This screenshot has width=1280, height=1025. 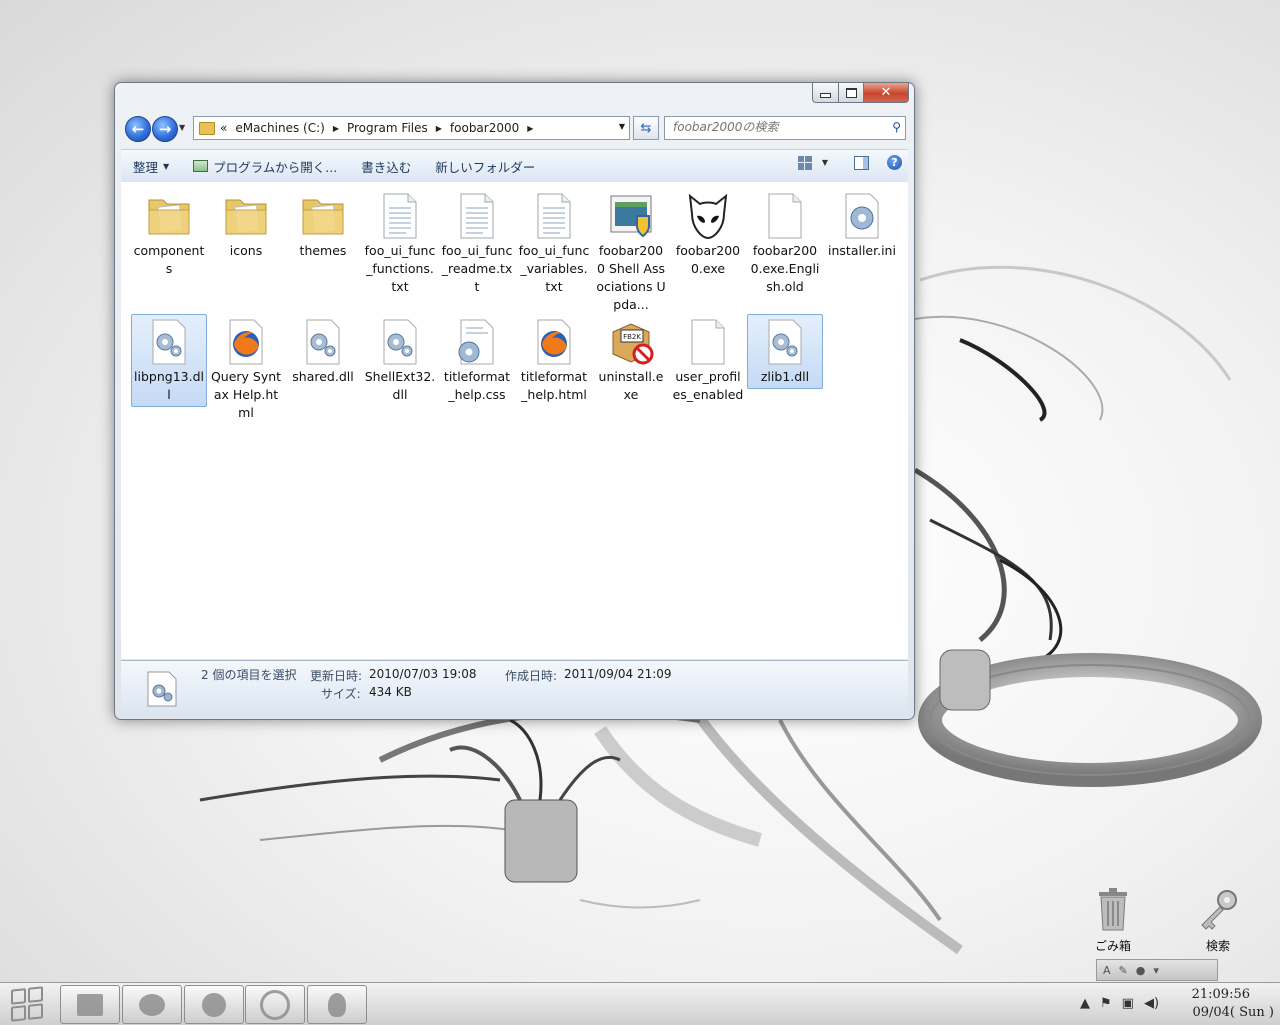 I want to click on command-bar: 整理 ▼ プログラムから開く... 書き込む 新しいフォルダー ▼ ?, so click(x=514, y=166).